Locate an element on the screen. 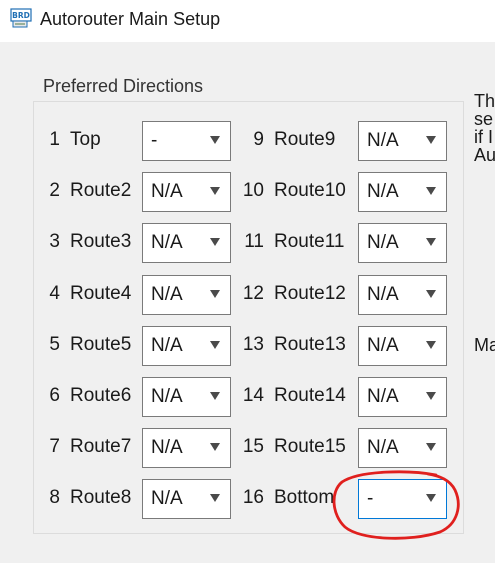 The height and width of the screenshot is (563, 495). brd-file-icon: BRD is located at coordinates (21, 18).